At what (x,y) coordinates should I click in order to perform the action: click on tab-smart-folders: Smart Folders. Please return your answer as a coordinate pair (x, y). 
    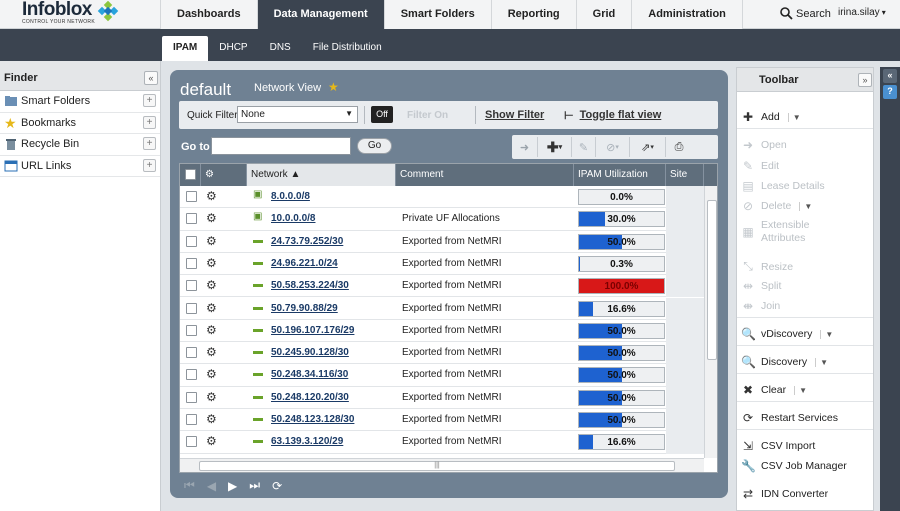
    Looking at the image, I should click on (437, 14).